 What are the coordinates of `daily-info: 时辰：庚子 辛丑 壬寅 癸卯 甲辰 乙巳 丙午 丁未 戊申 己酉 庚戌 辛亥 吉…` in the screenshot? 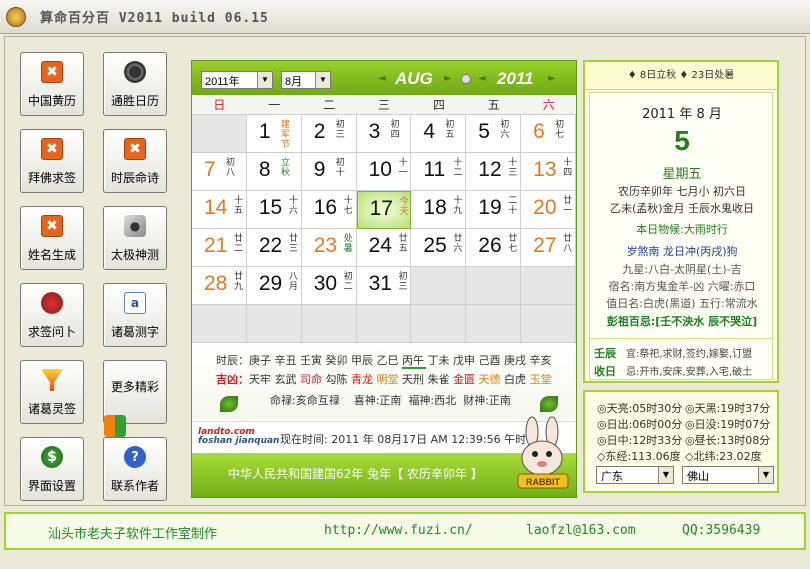 It's located at (384, 381).